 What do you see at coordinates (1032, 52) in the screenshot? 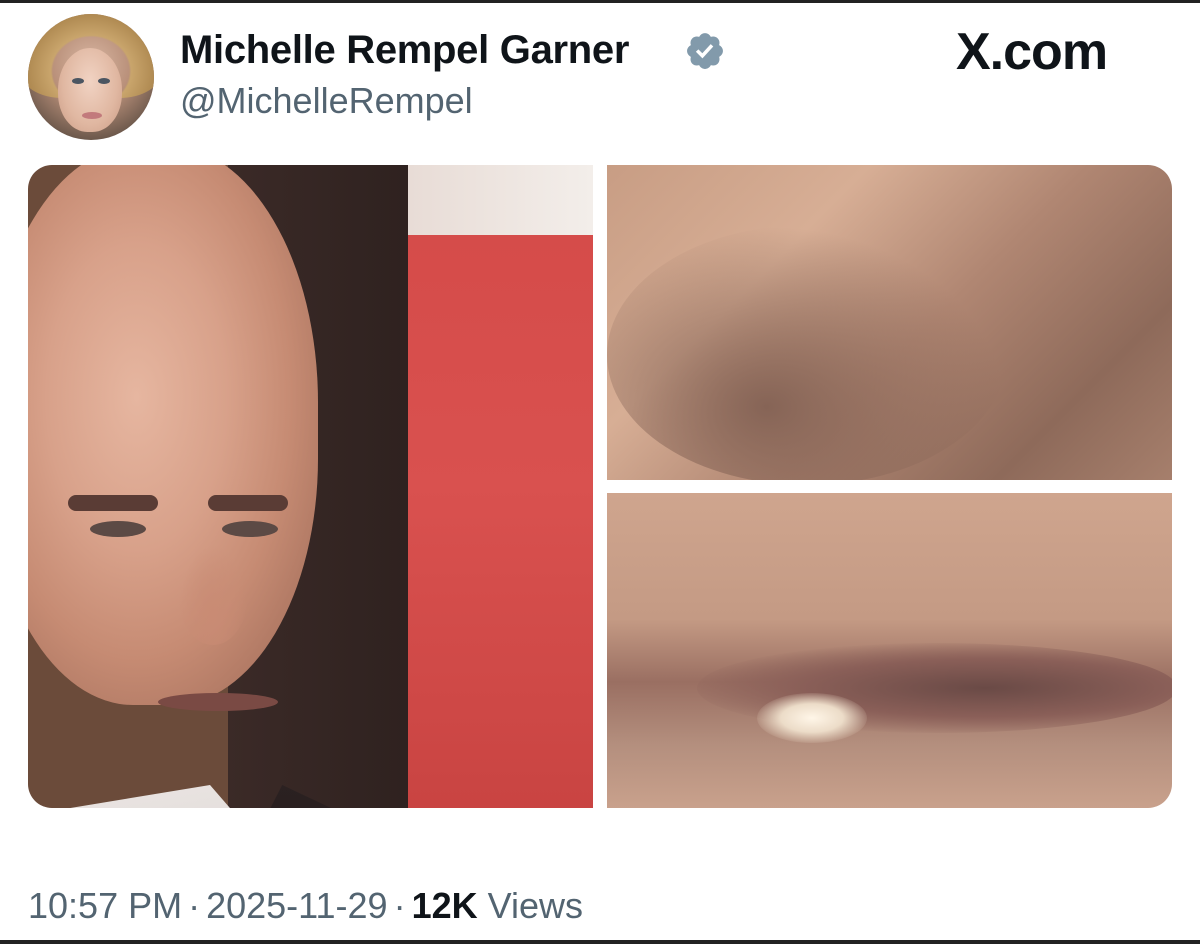
I see `brand-logo: X.com` at bounding box center [1032, 52].